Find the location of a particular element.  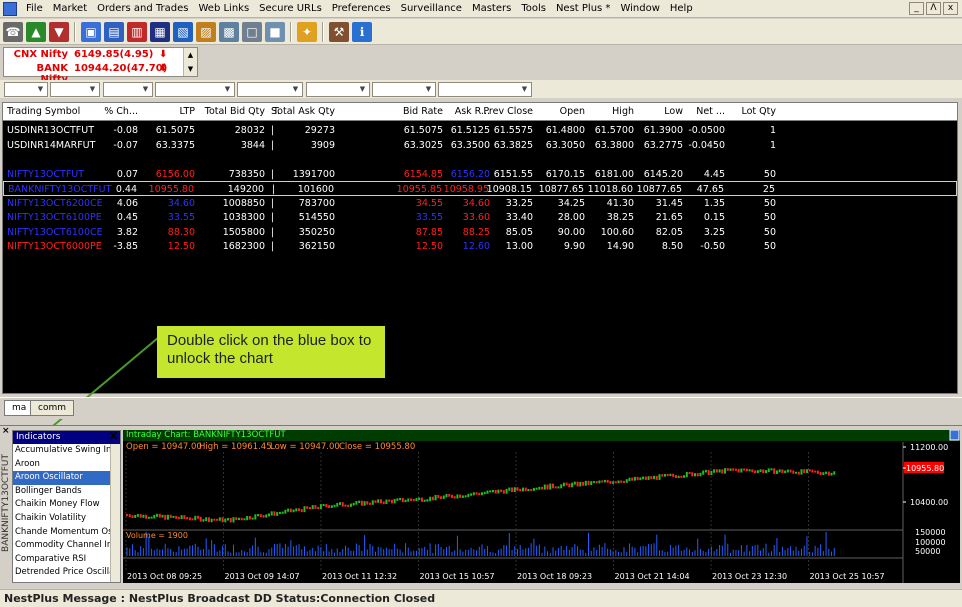

column-header: Bid Rate is located at coordinates (423, 111).